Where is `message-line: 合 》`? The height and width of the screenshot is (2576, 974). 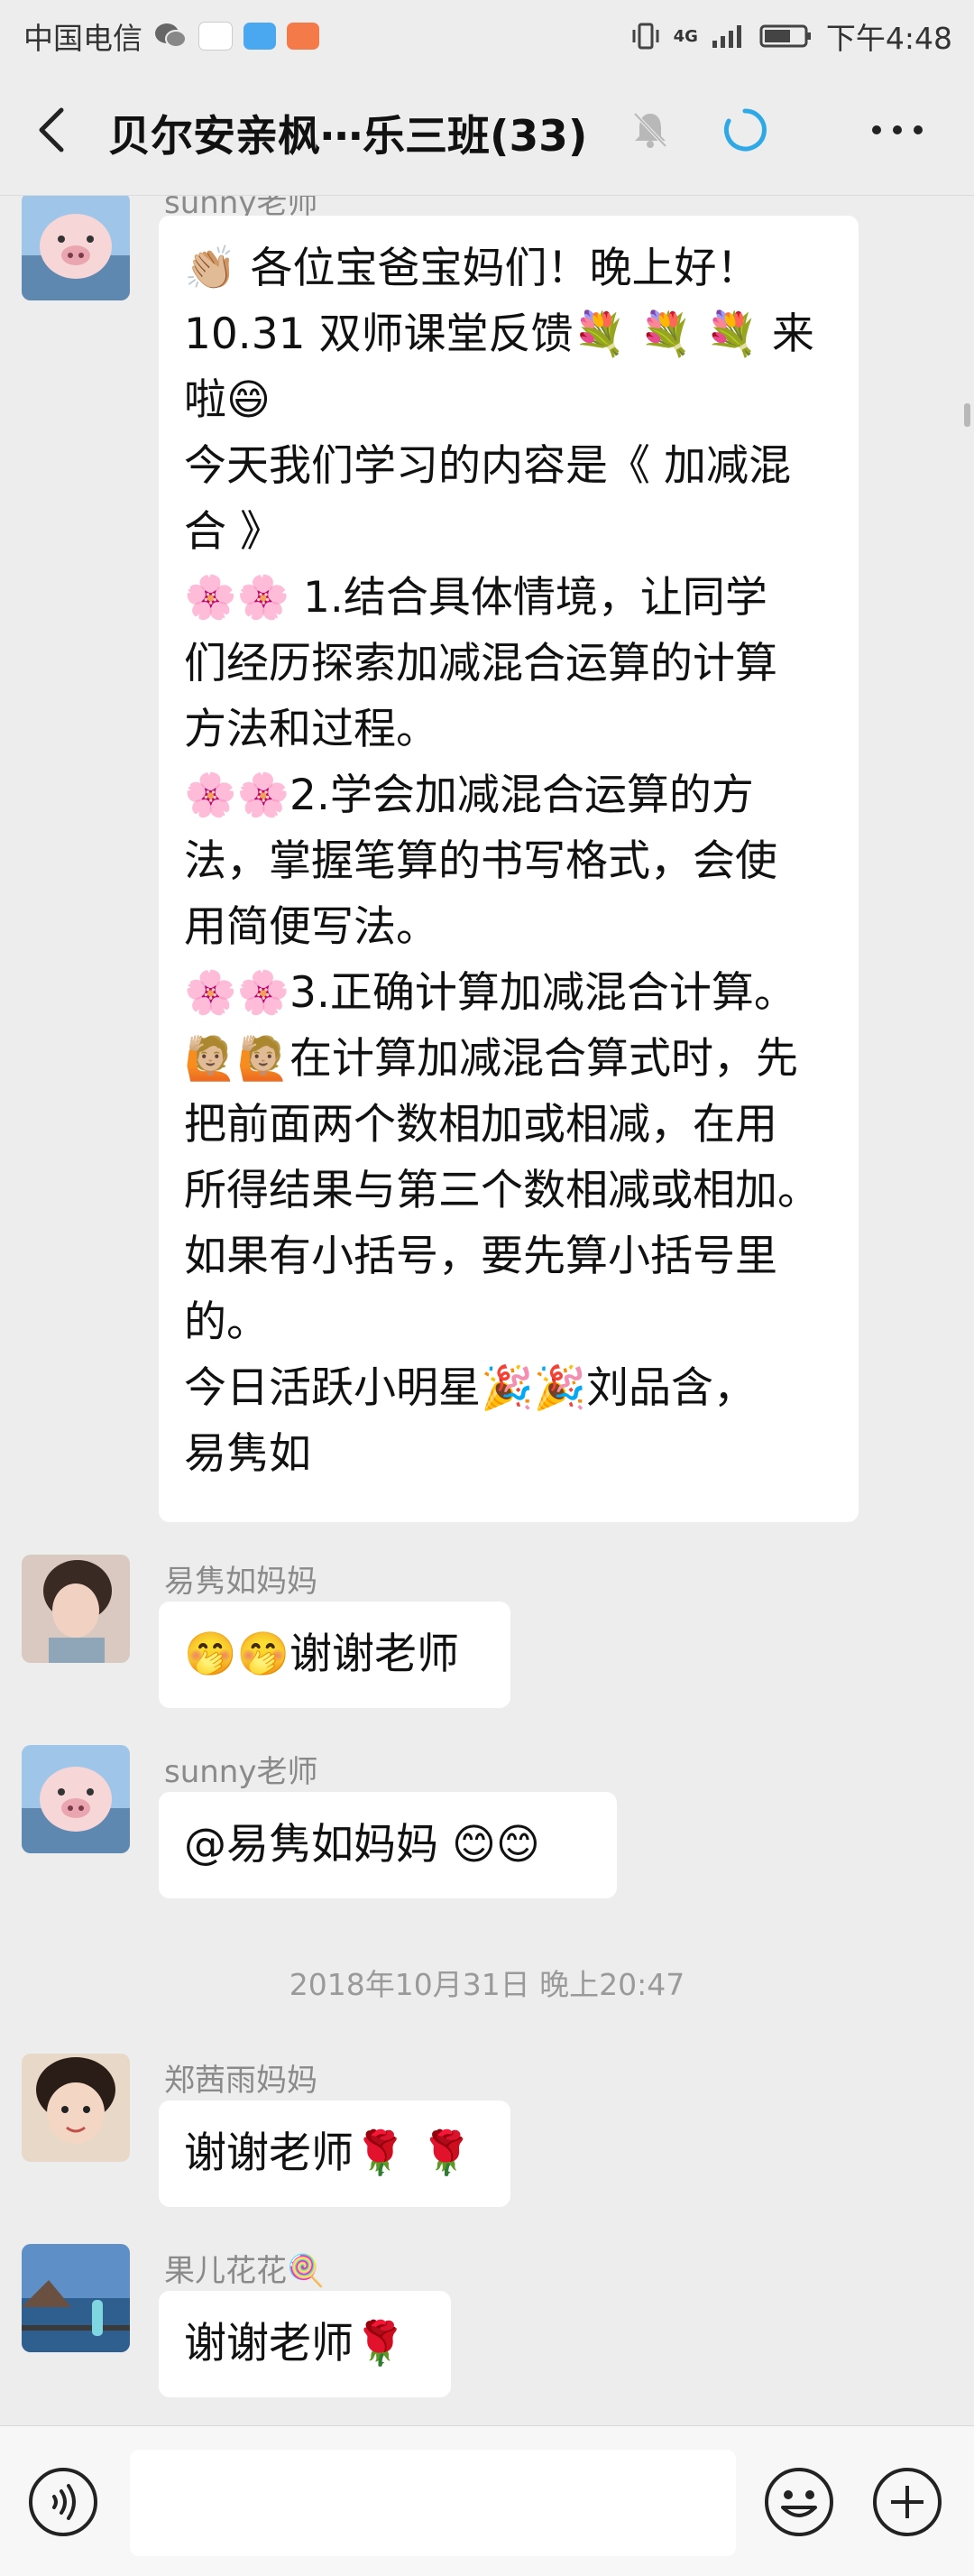
message-line: 合 》 is located at coordinates (233, 532).